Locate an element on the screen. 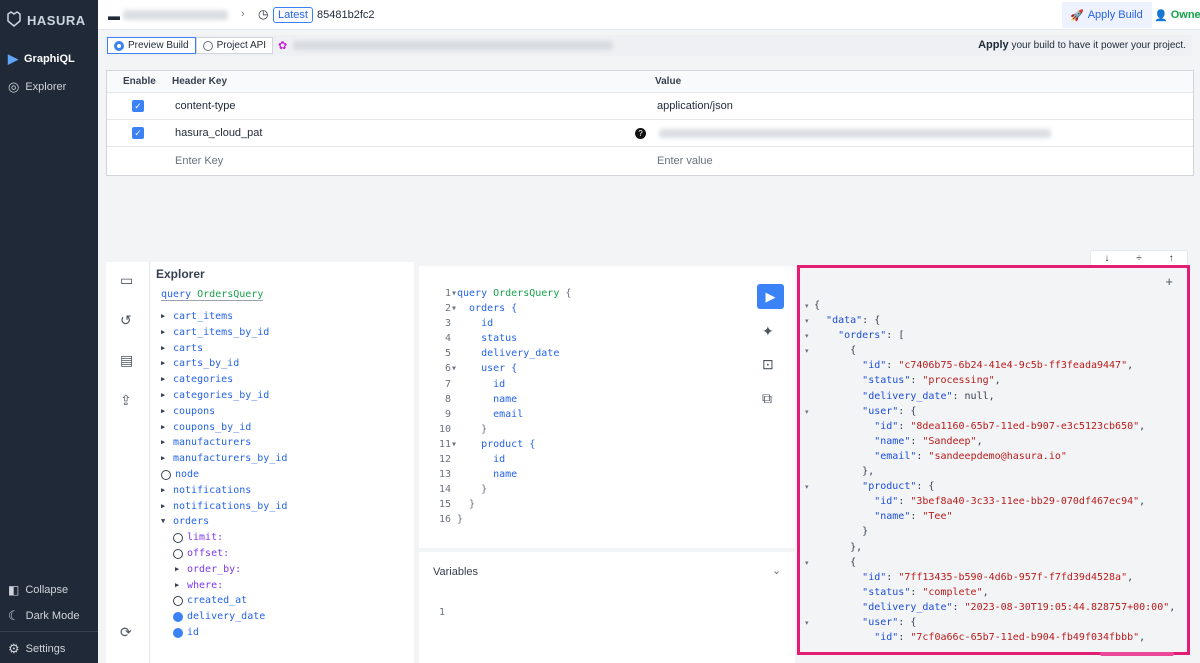 This screenshot has height=663, width=1200. document-icon: ▭ is located at coordinates (126, 280).